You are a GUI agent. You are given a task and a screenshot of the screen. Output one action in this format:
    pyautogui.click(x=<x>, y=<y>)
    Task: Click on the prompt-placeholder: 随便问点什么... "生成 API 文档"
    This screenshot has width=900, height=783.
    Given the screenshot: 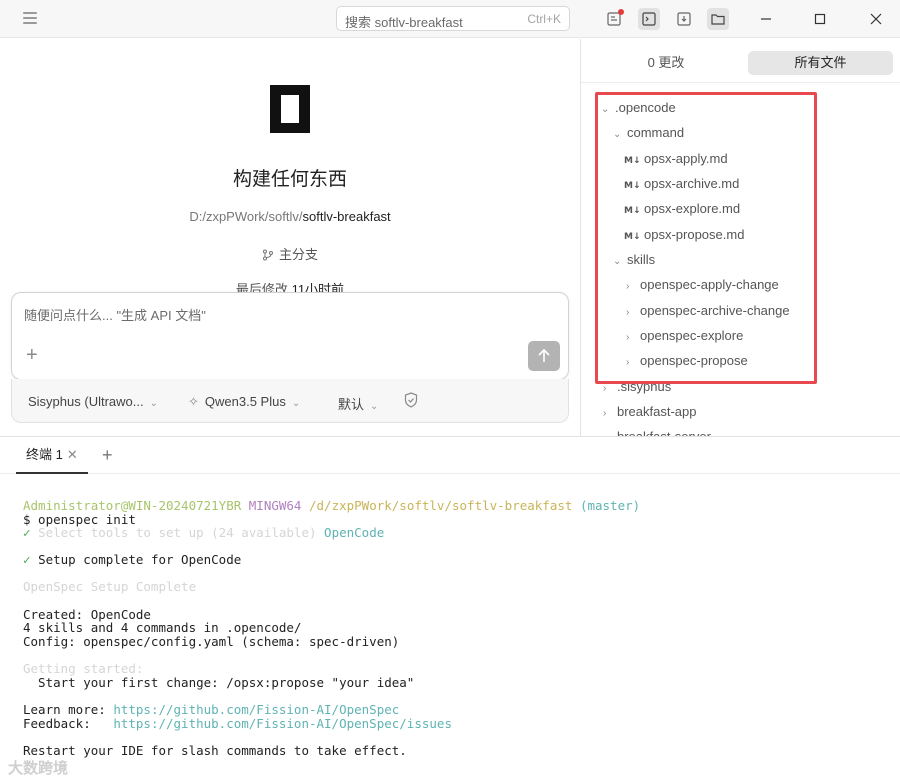 What is the action you would take?
    pyautogui.click(x=115, y=315)
    